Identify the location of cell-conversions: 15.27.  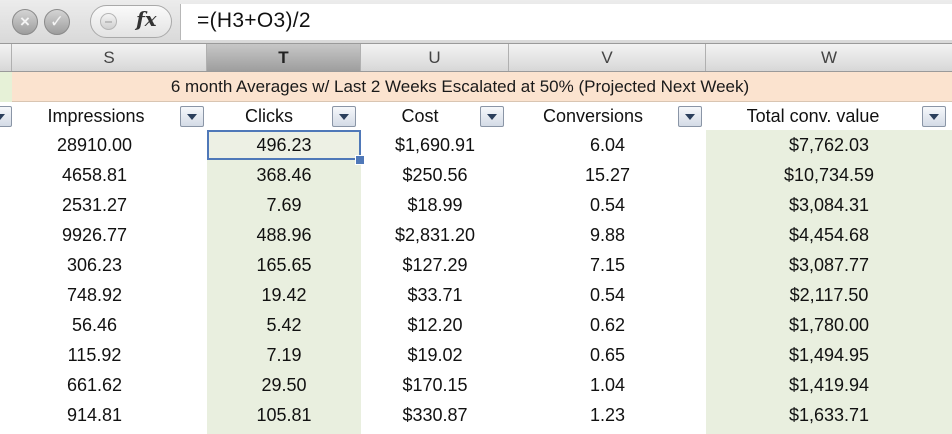
(607, 175).